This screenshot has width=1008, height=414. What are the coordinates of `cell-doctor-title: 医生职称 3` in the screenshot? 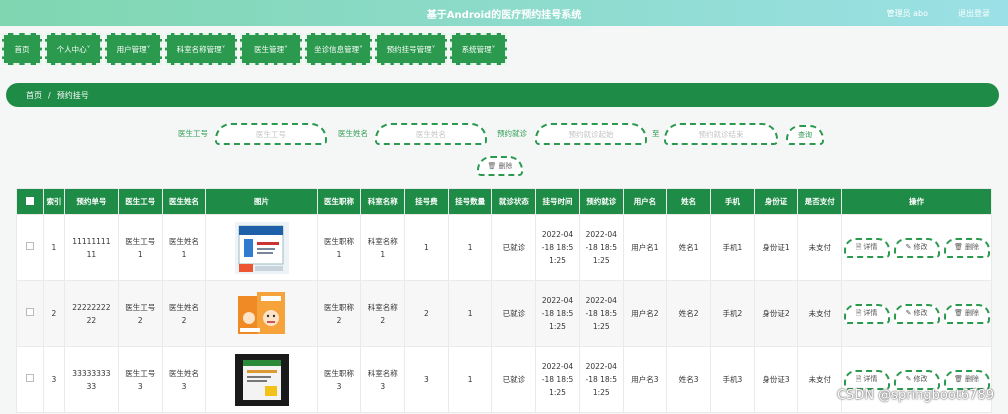 It's located at (339, 379).